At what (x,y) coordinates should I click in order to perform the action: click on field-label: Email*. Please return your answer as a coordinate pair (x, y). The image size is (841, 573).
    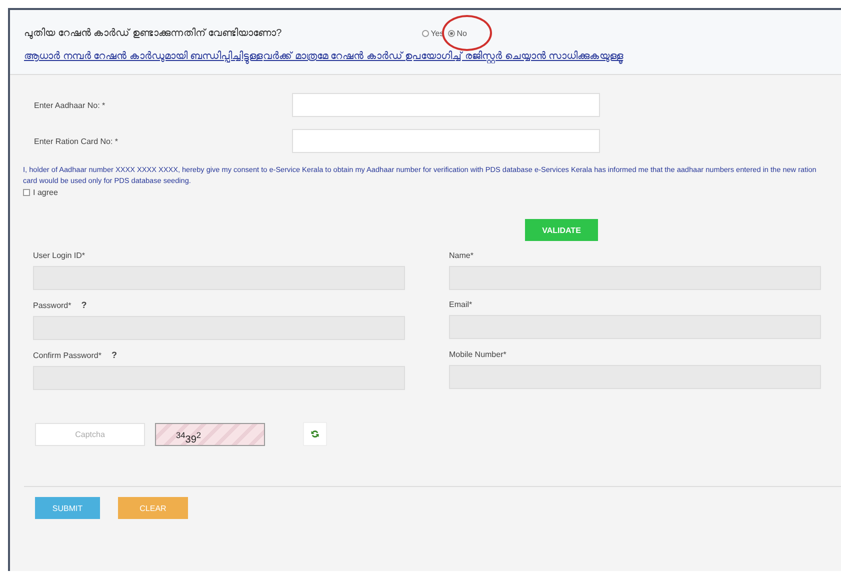
    Looking at the image, I should click on (460, 305).